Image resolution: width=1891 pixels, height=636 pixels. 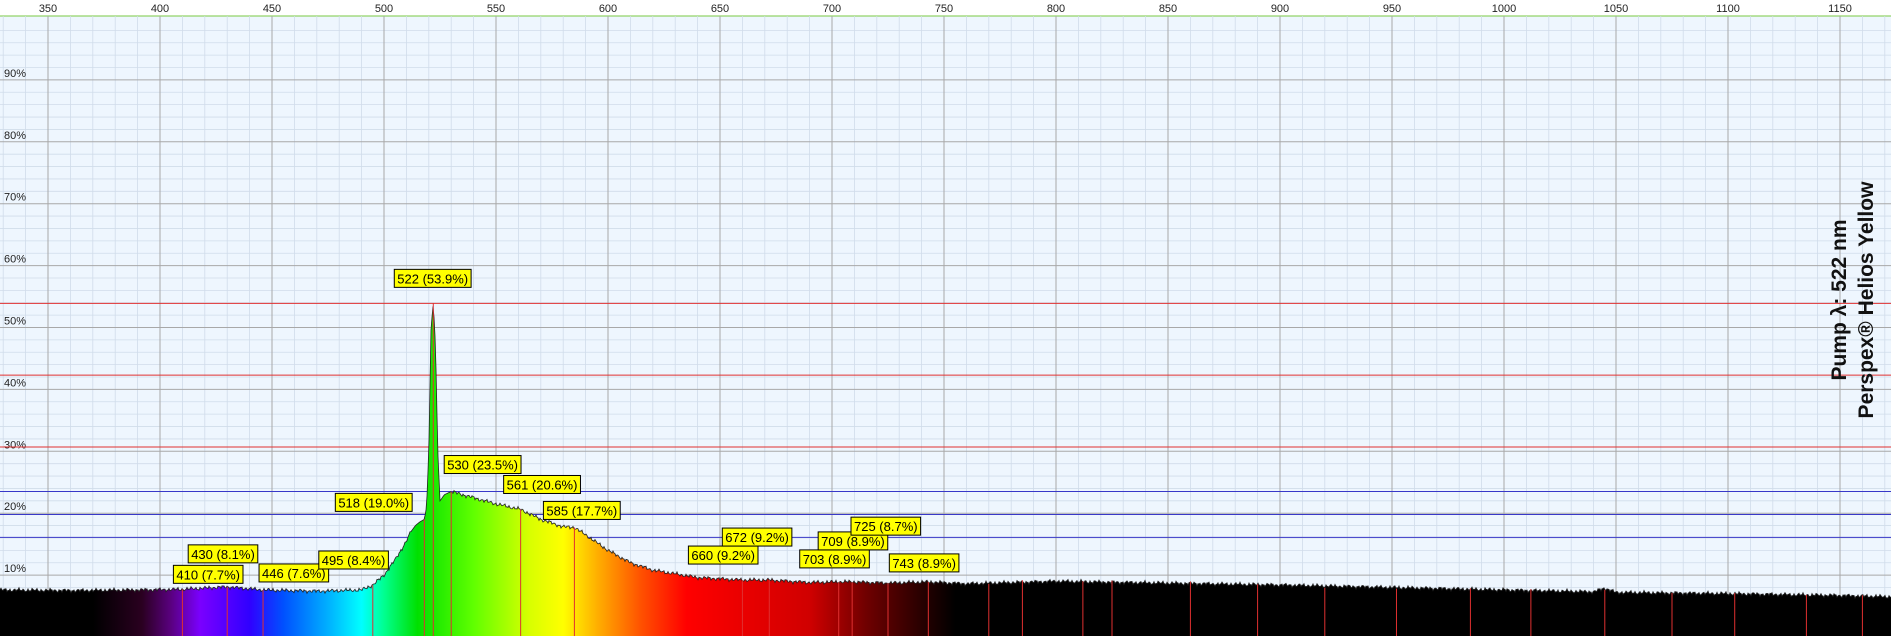 I want to click on y-tick-label: 10%, so click(x=15, y=569).